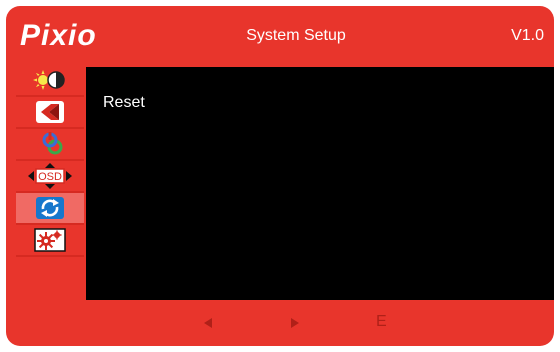  I want to click on sidebar-item-brightness, so click(50, 81).